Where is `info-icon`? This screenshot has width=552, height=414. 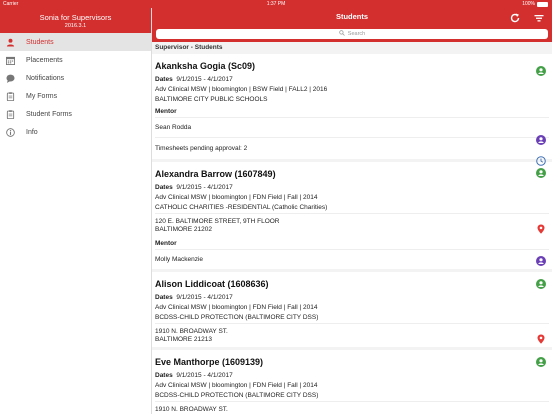
info-icon is located at coordinates (10, 132).